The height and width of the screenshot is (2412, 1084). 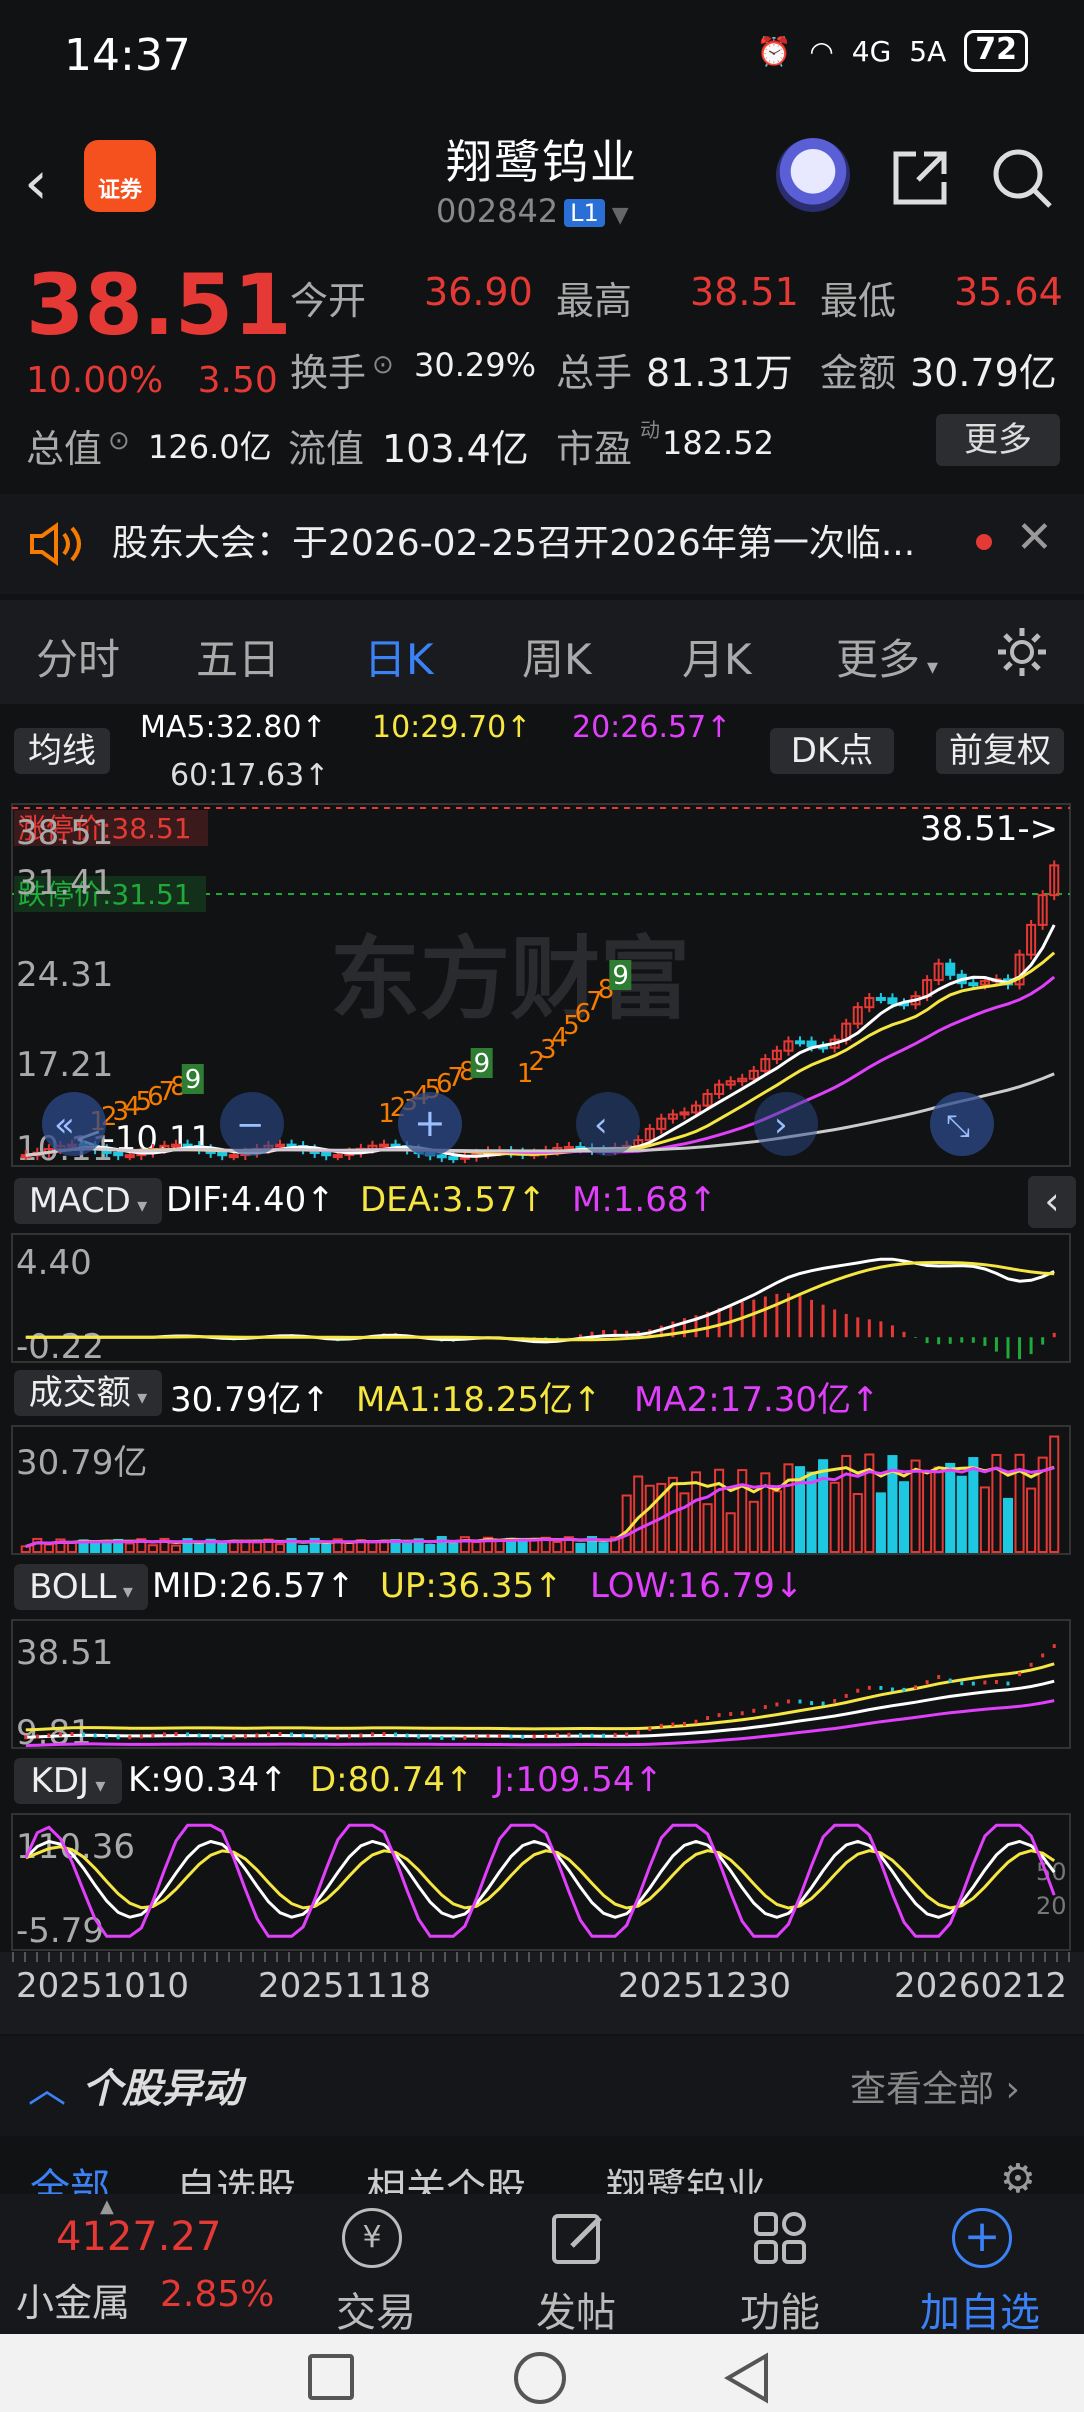 I want to click on pe-sup: 动, so click(x=650, y=430).